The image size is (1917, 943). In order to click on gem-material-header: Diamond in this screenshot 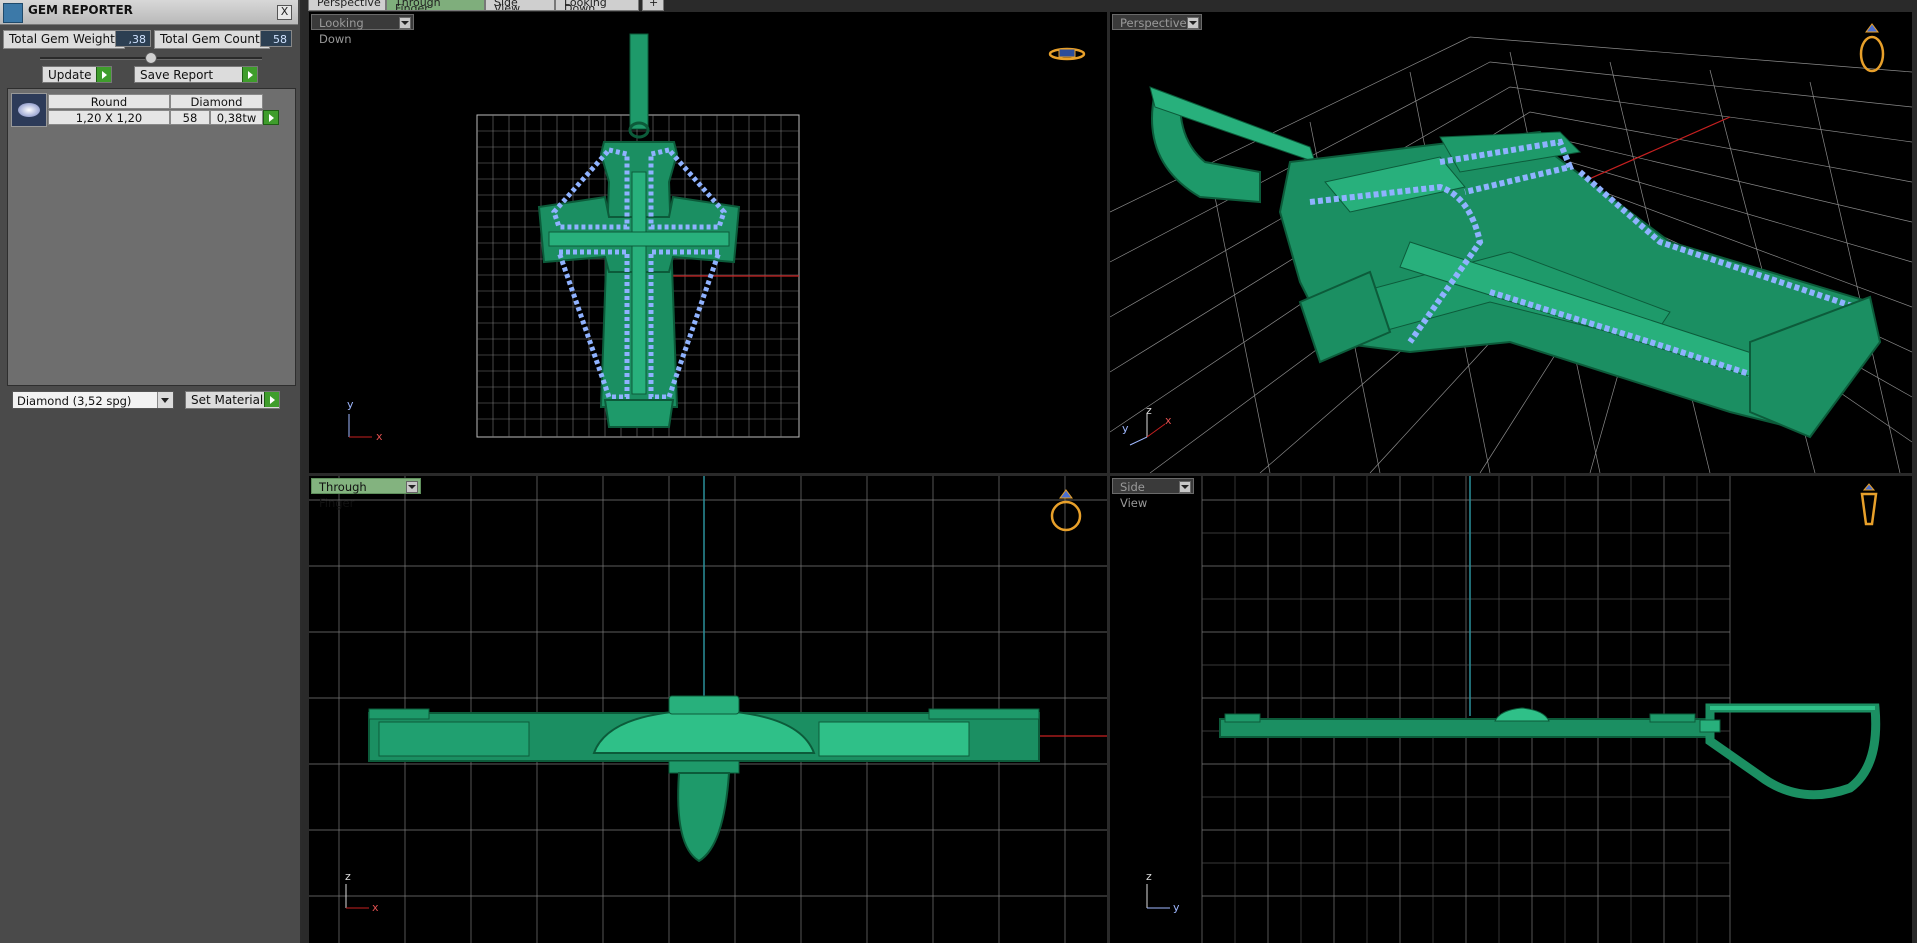, I will do `click(216, 101)`.